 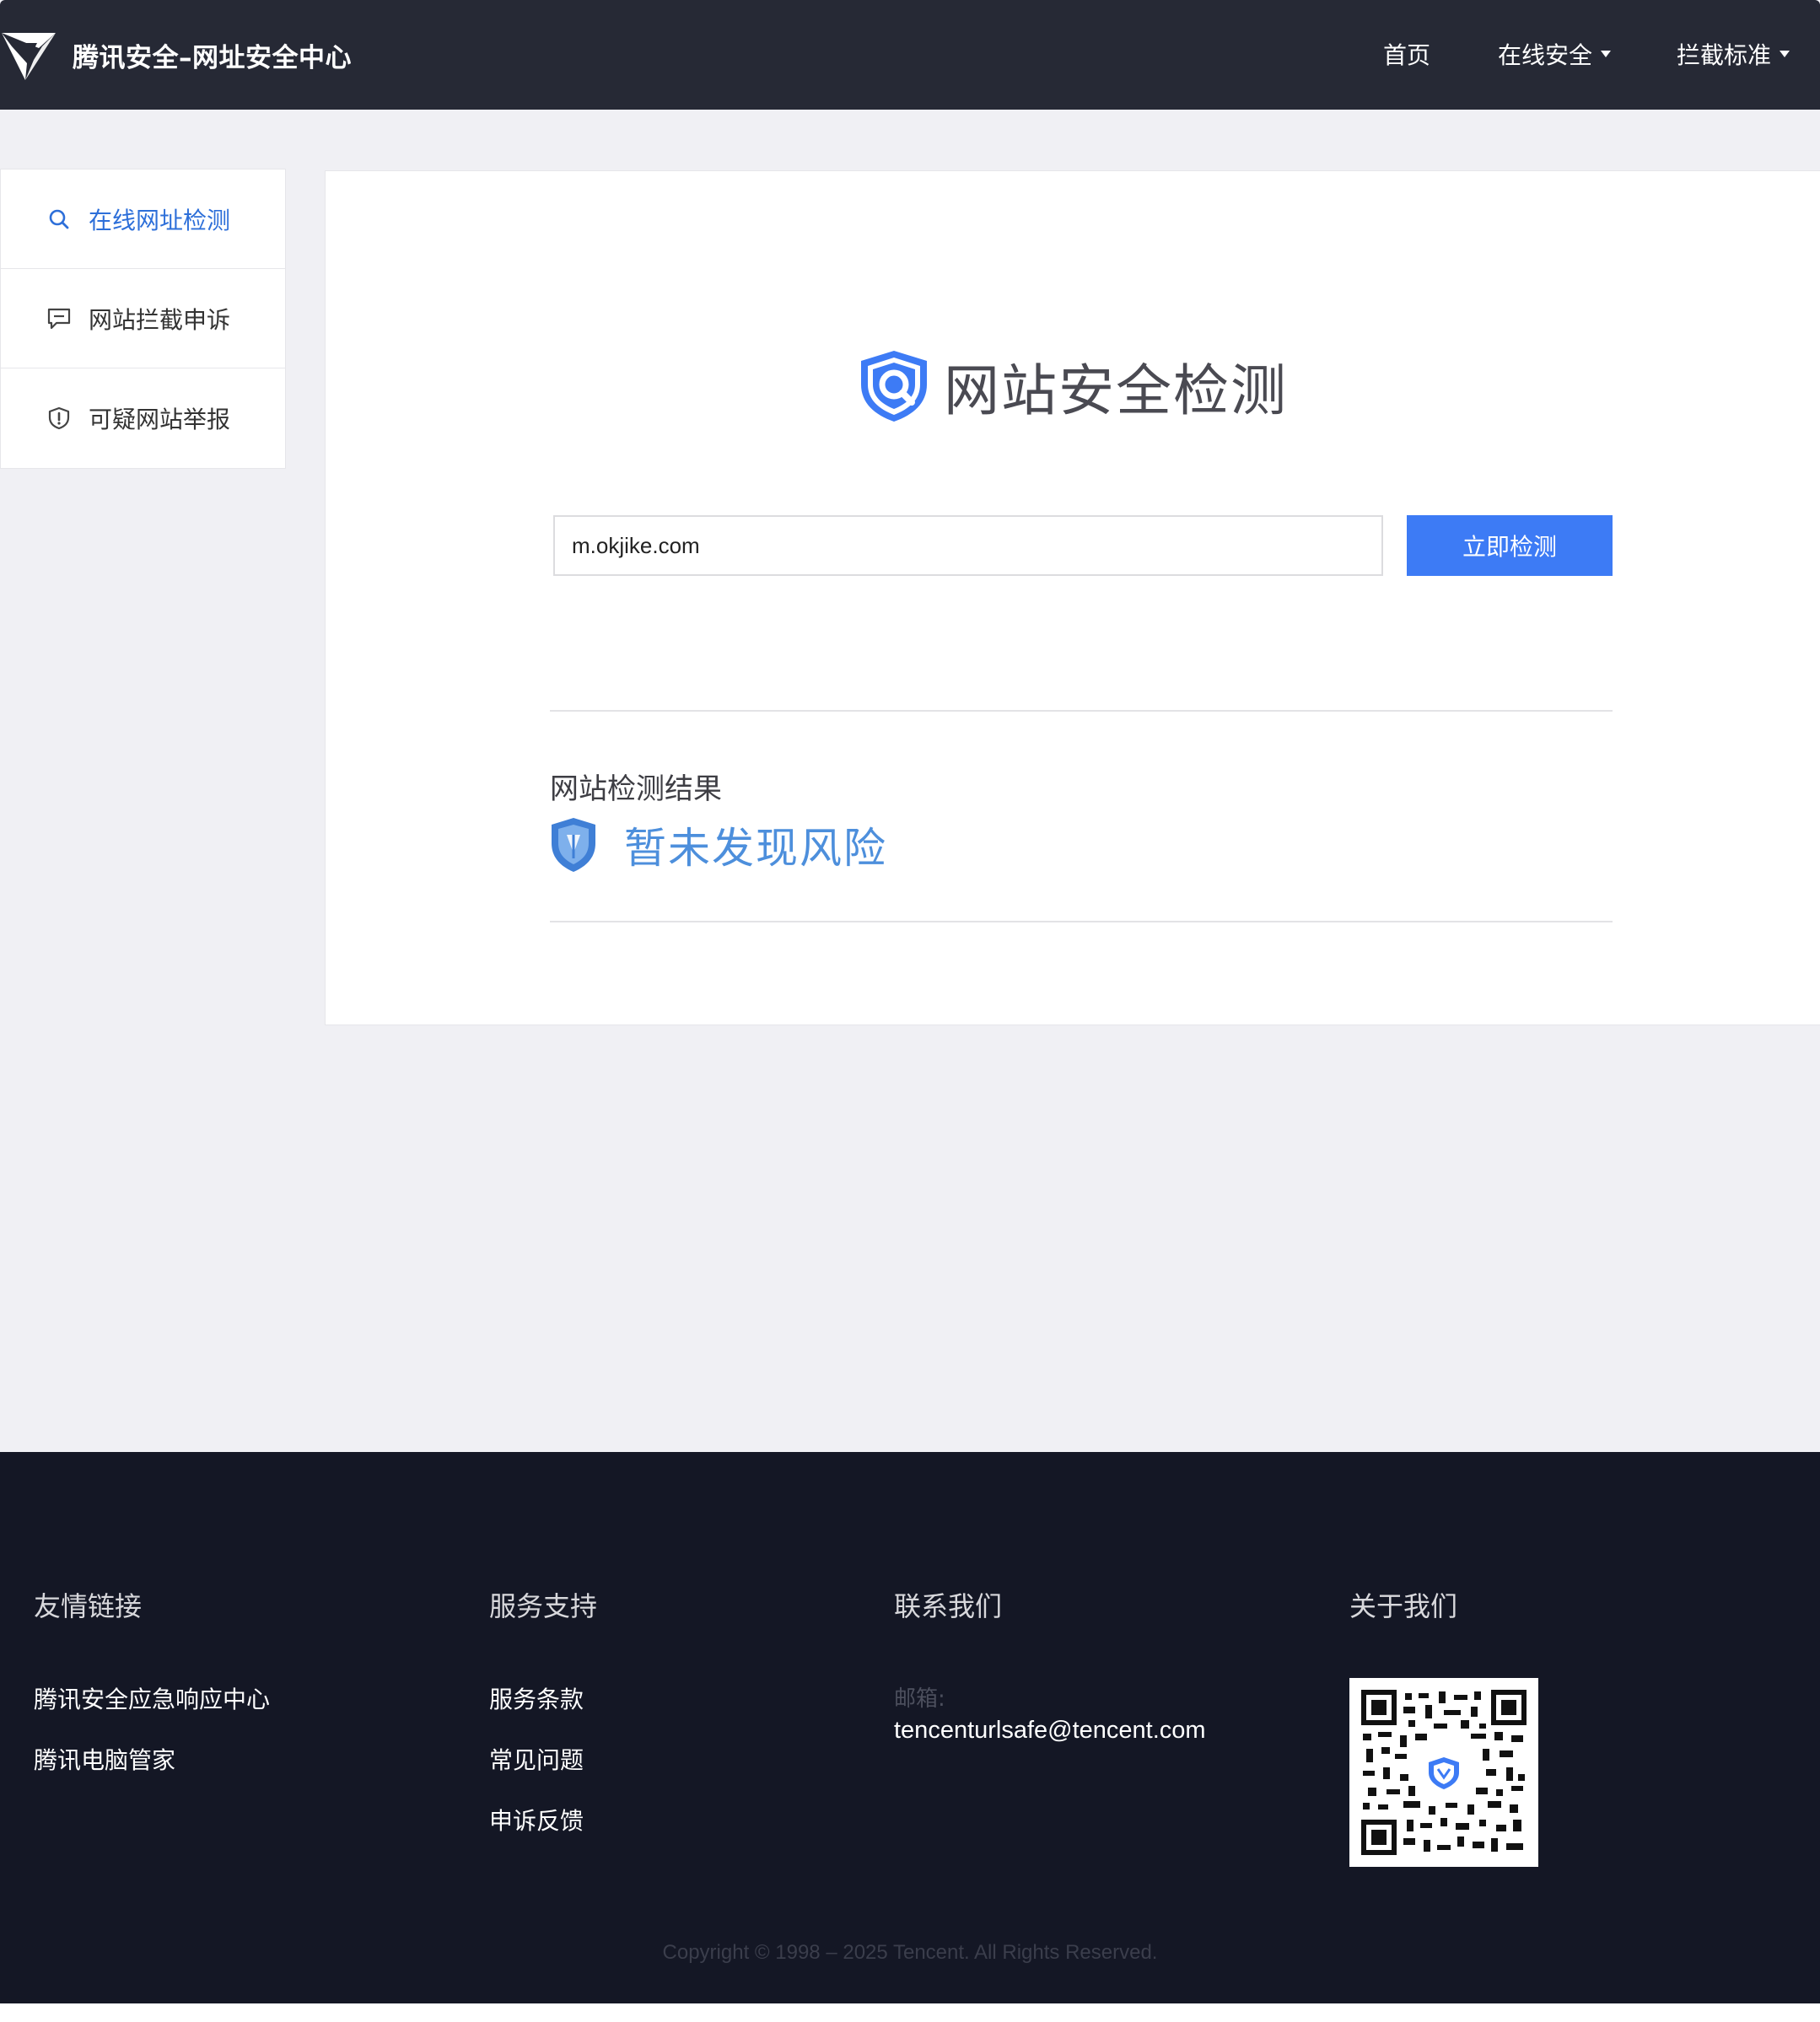 What do you see at coordinates (160, 220) in the screenshot?
I see `sidebar-item-label: 在线网址检测` at bounding box center [160, 220].